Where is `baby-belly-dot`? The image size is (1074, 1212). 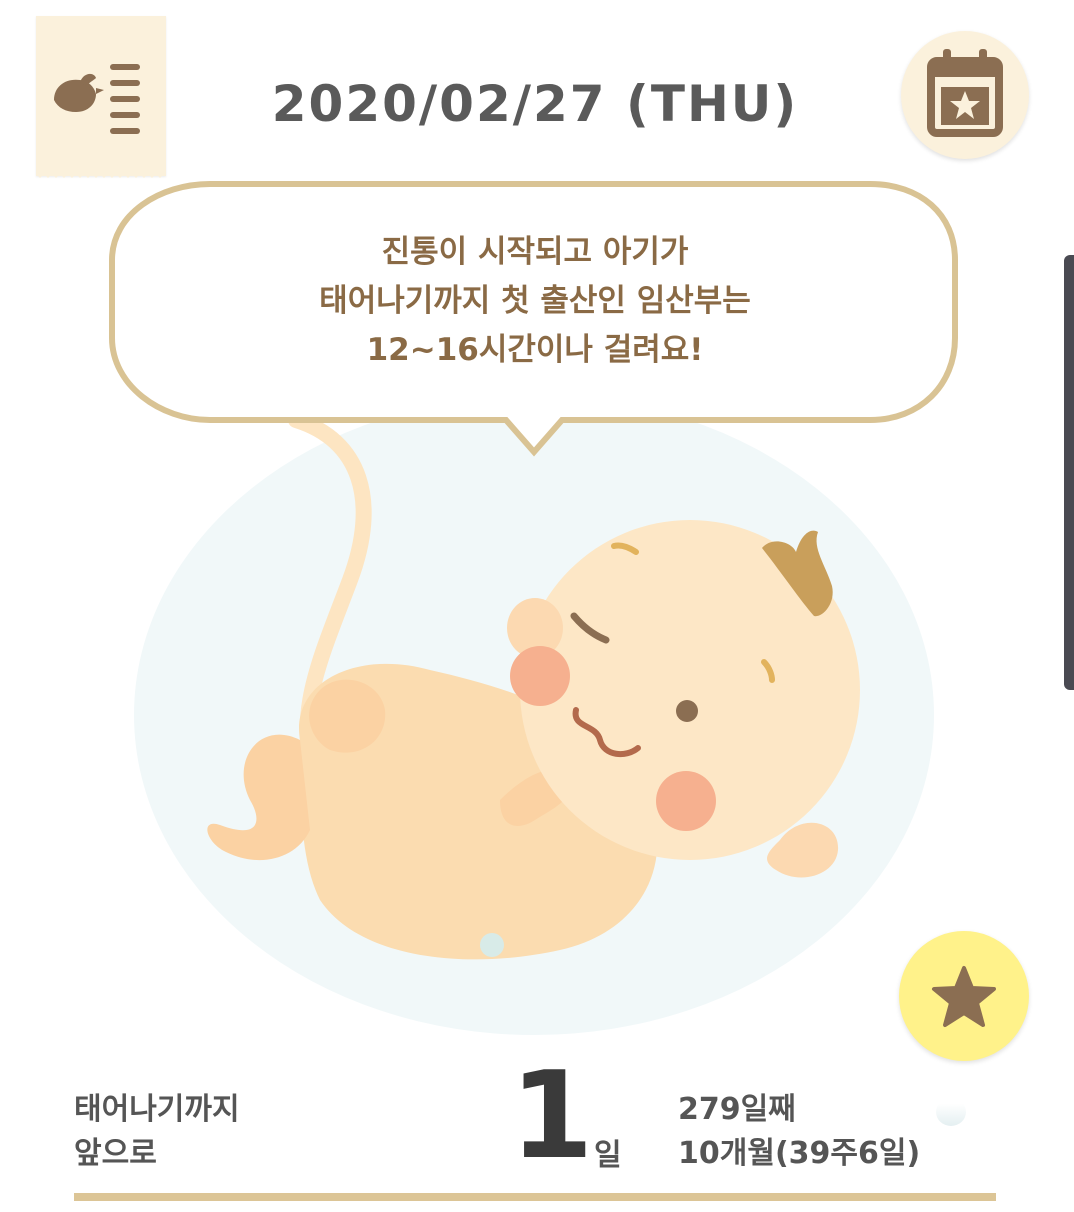
baby-belly-dot is located at coordinates (492, 945).